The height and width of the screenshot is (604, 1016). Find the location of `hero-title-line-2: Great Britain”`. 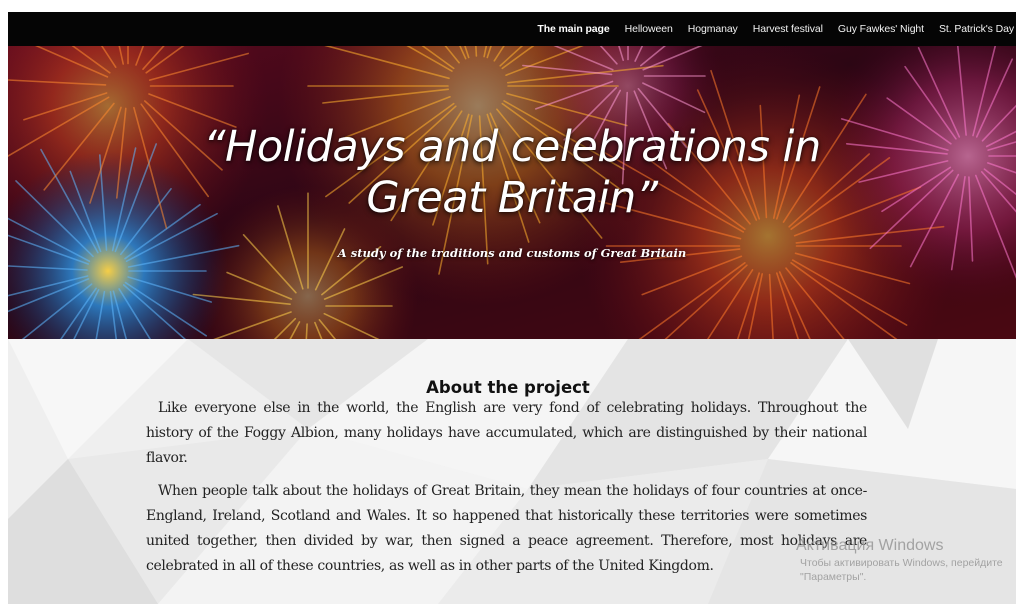

hero-title-line-2: Great Britain” is located at coordinates (512, 198).